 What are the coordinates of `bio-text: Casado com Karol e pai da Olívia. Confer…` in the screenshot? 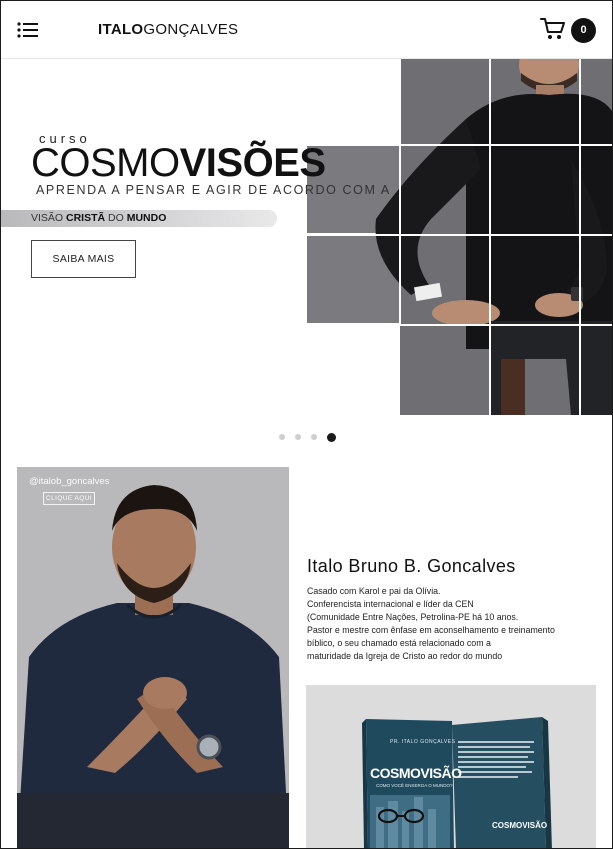 It's located at (452, 624).